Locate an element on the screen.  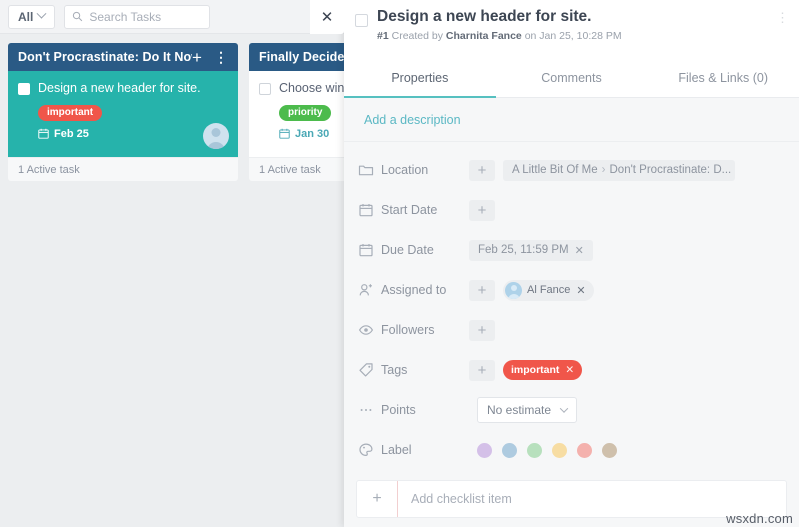
search-input is located at coordinates (145, 16).